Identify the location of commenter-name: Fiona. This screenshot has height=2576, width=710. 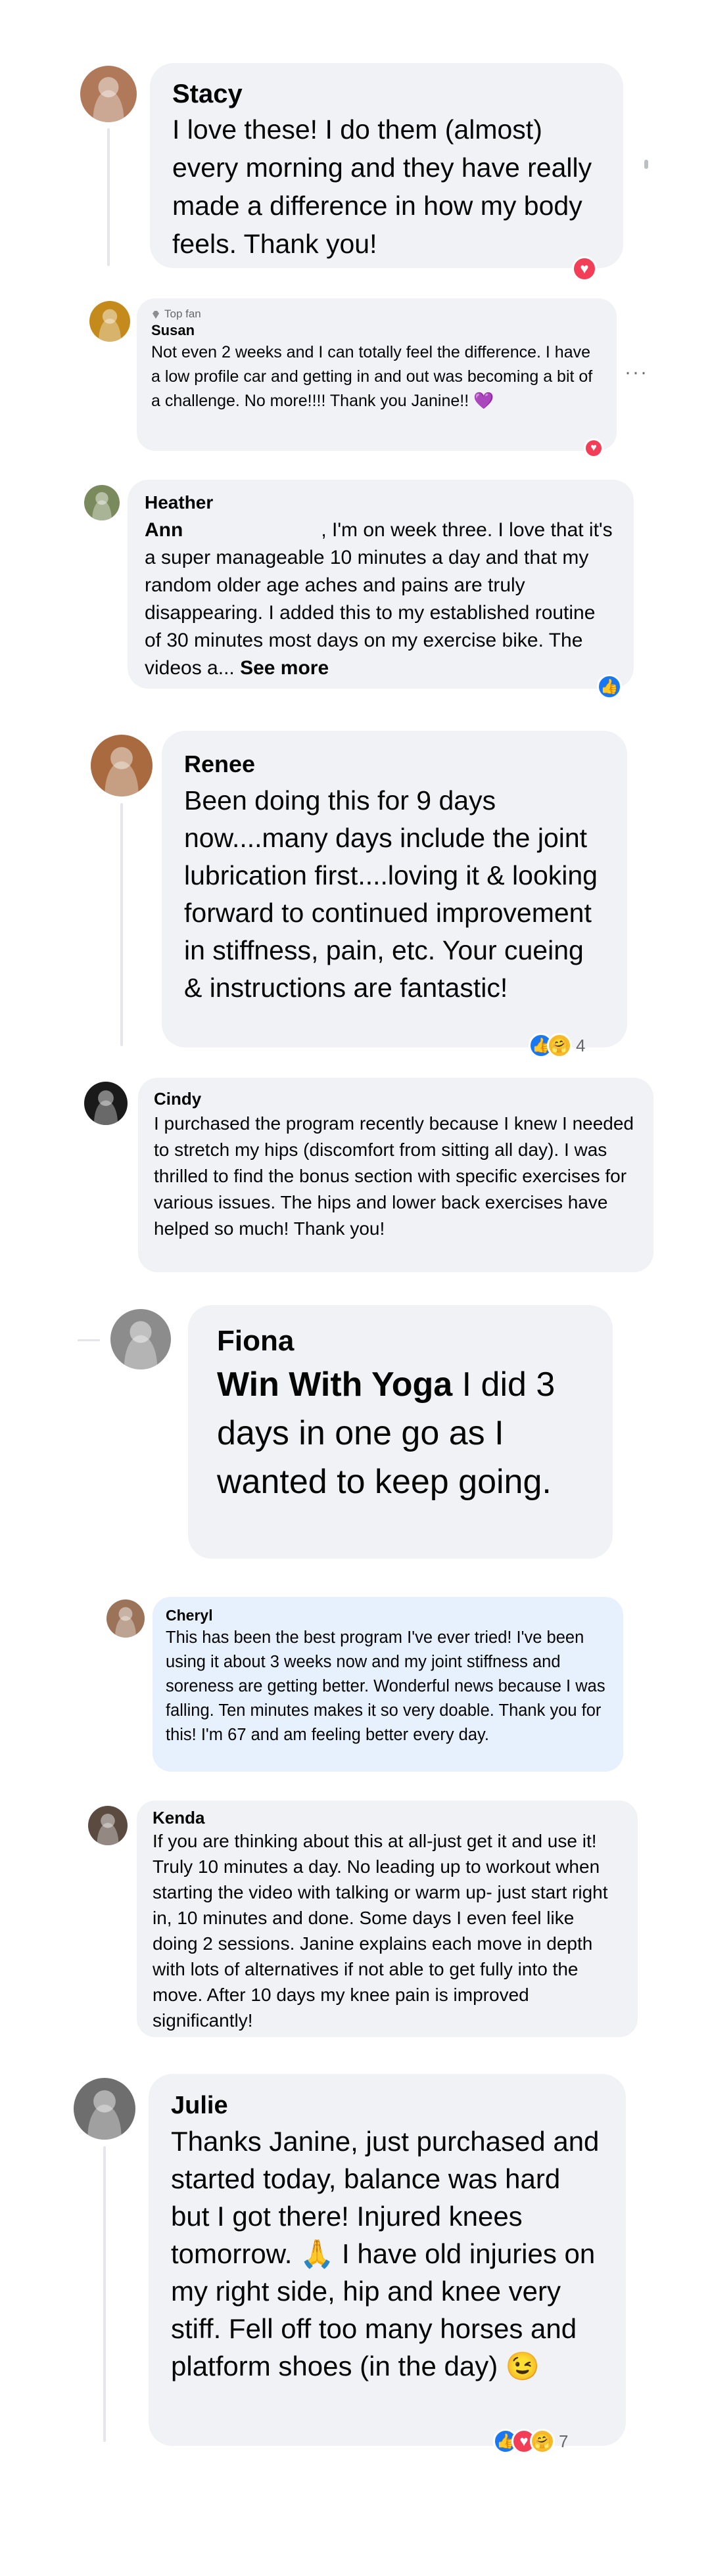
(400, 1341).